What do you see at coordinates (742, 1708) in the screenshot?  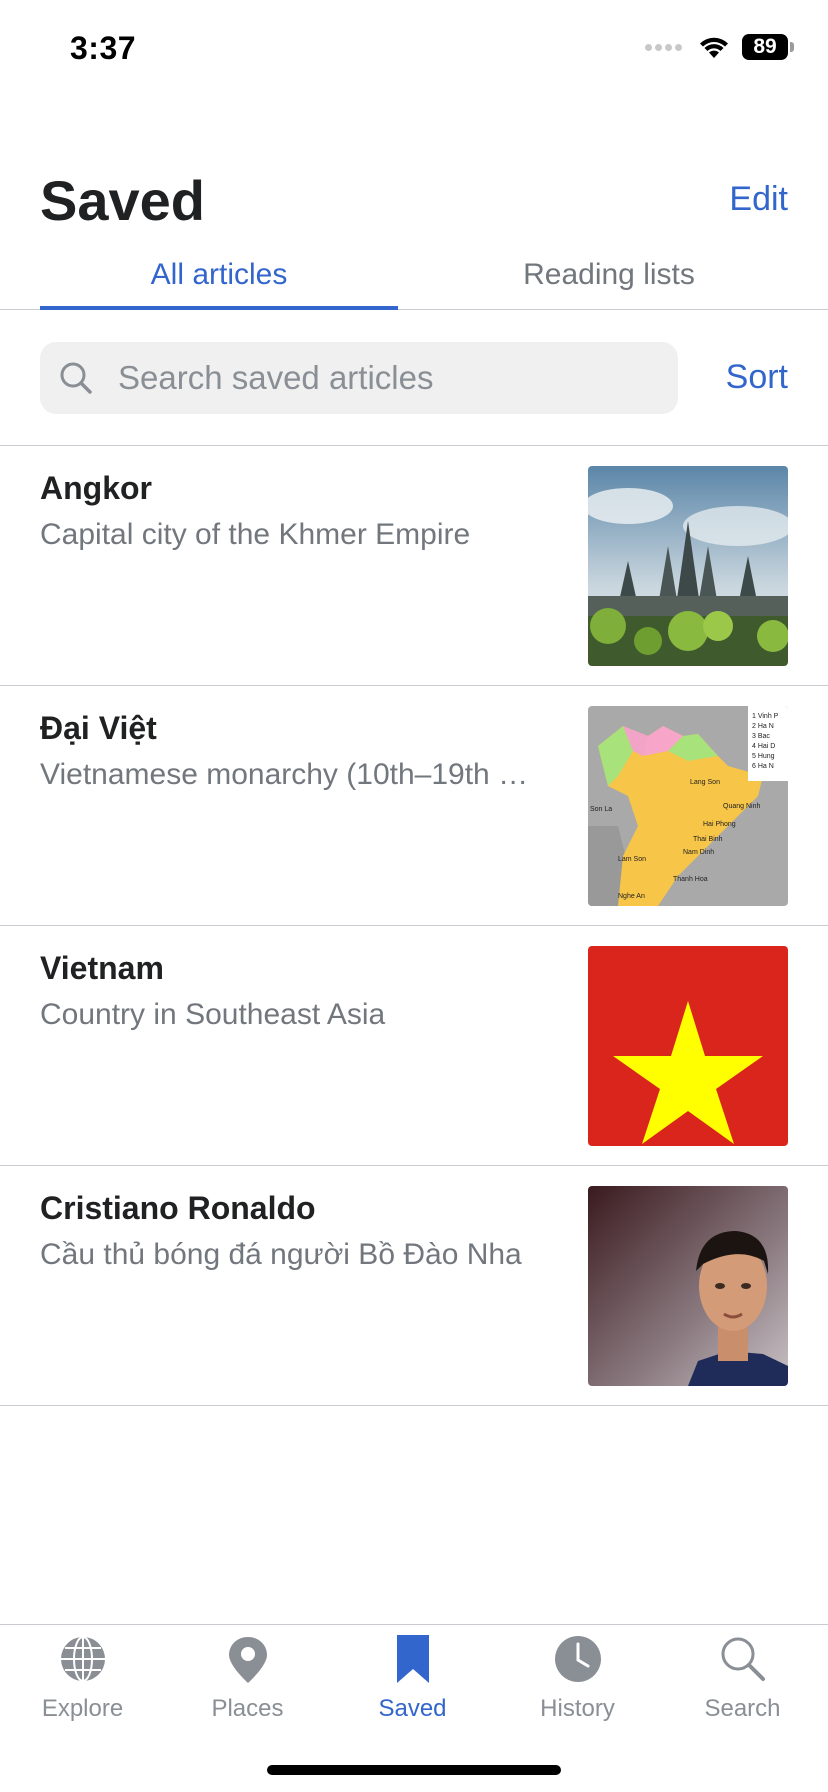 I see `tab-bar-label: Search` at bounding box center [742, 1708].